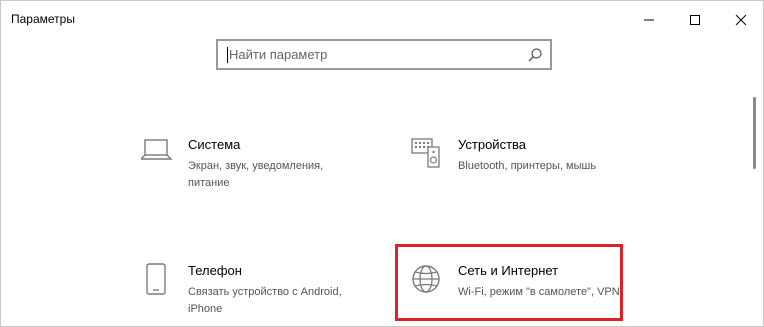  Describe the element at coordinates (754, 133) in the screenshot. I see `scrollbar` at that location.